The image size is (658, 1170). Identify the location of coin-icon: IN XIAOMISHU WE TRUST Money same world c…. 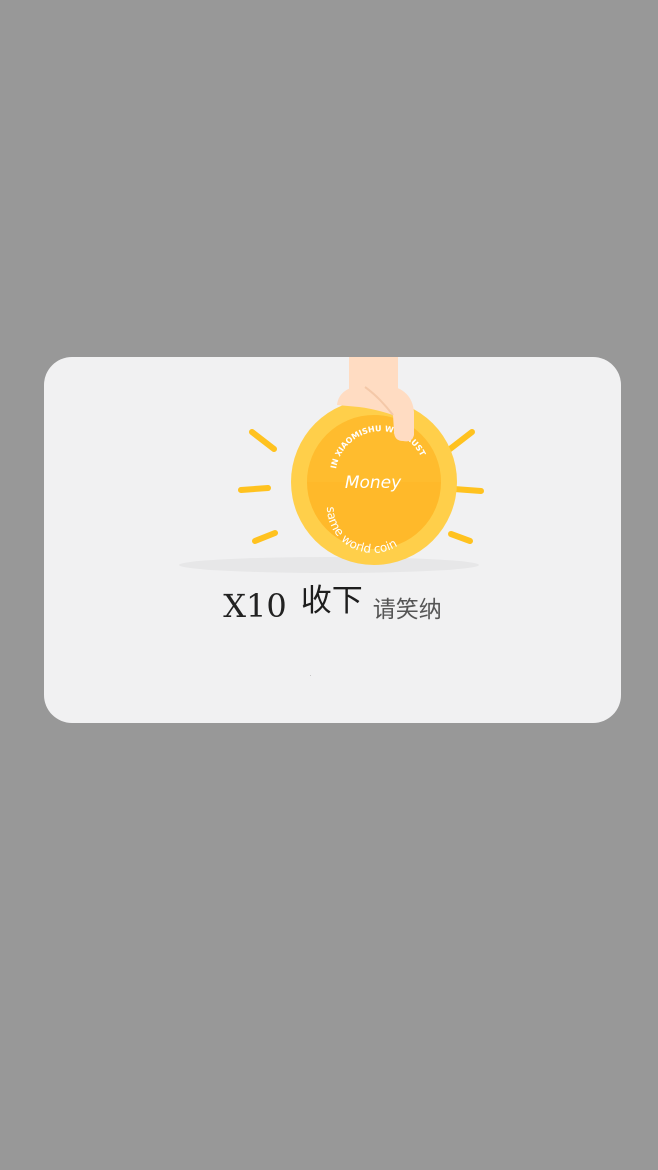
(374, 482).